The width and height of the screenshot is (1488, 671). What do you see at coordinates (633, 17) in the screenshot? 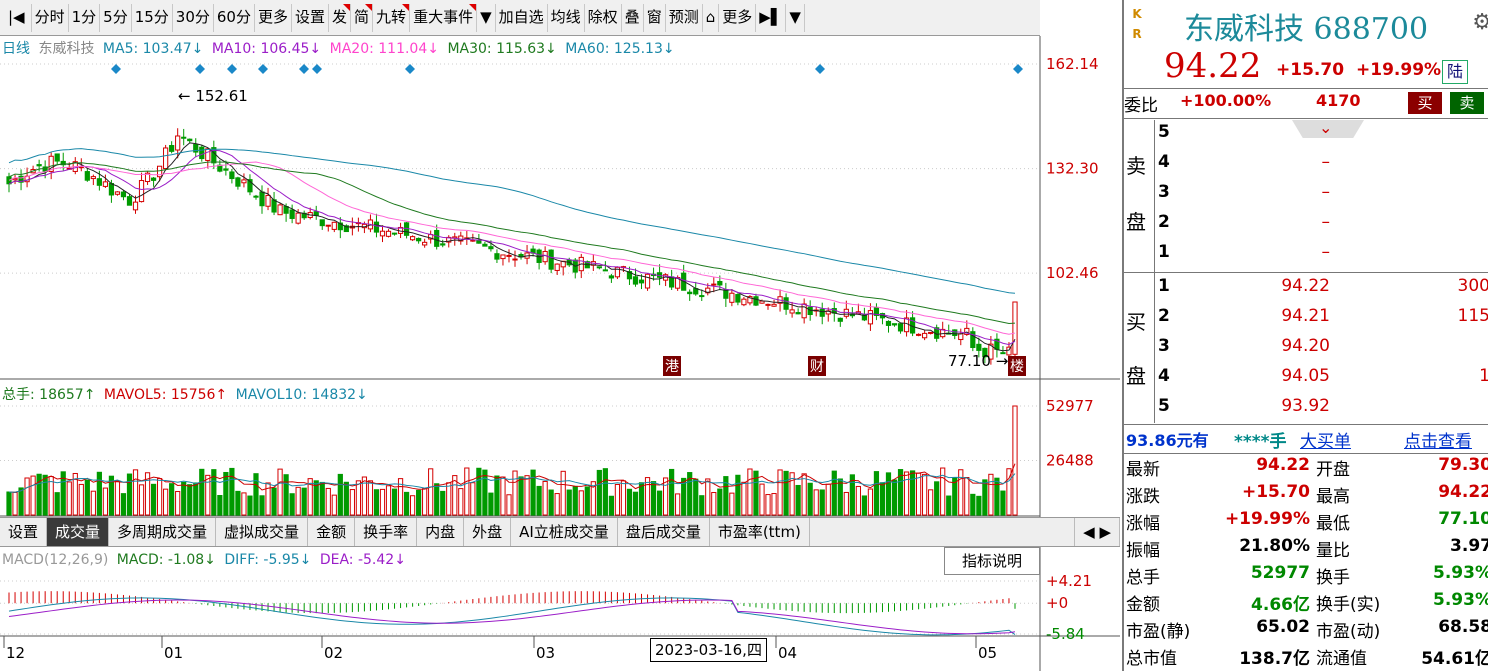
I see `toolbar-item-16: 叠` at bounding box center [633, 17].